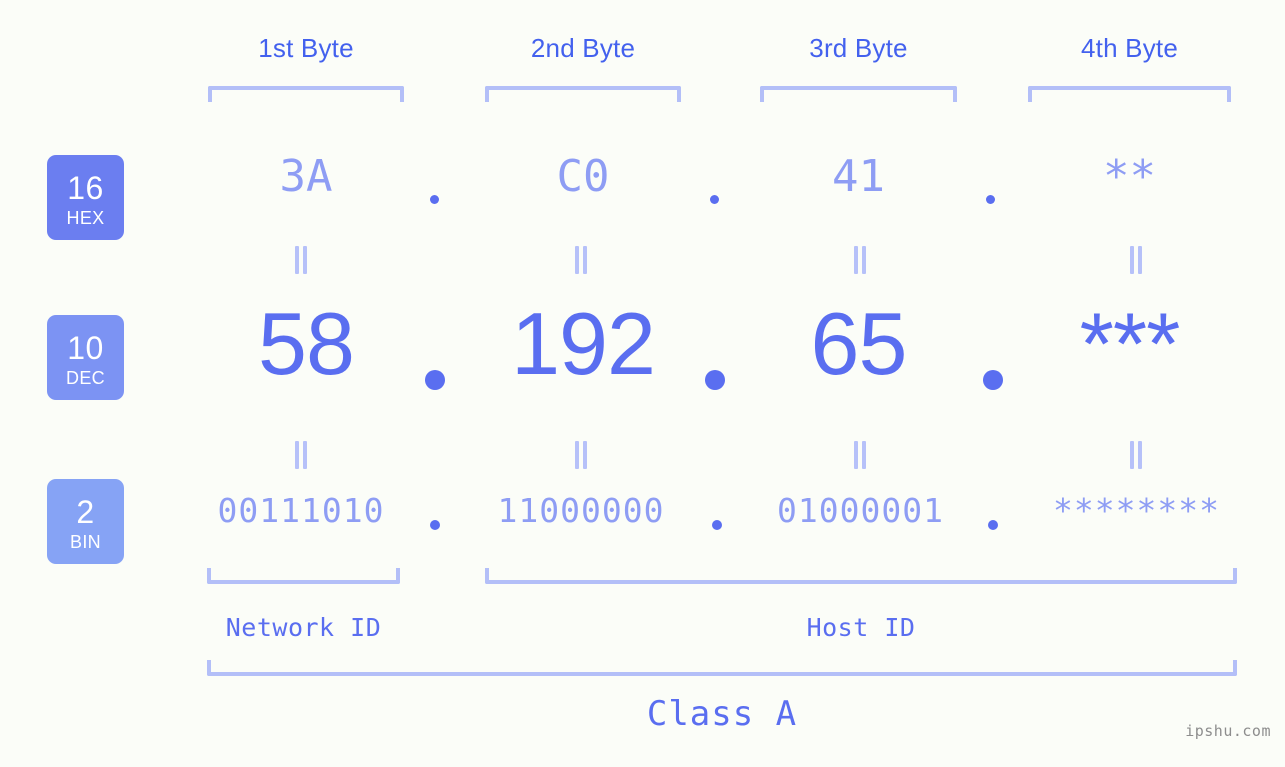 The height and width of the screenshot is (767, 1285). What do you see at coordinates (583, 48) in the screenshot?
I see `byte-header-2: 2nd Byte` at bounding box center [583, 48].